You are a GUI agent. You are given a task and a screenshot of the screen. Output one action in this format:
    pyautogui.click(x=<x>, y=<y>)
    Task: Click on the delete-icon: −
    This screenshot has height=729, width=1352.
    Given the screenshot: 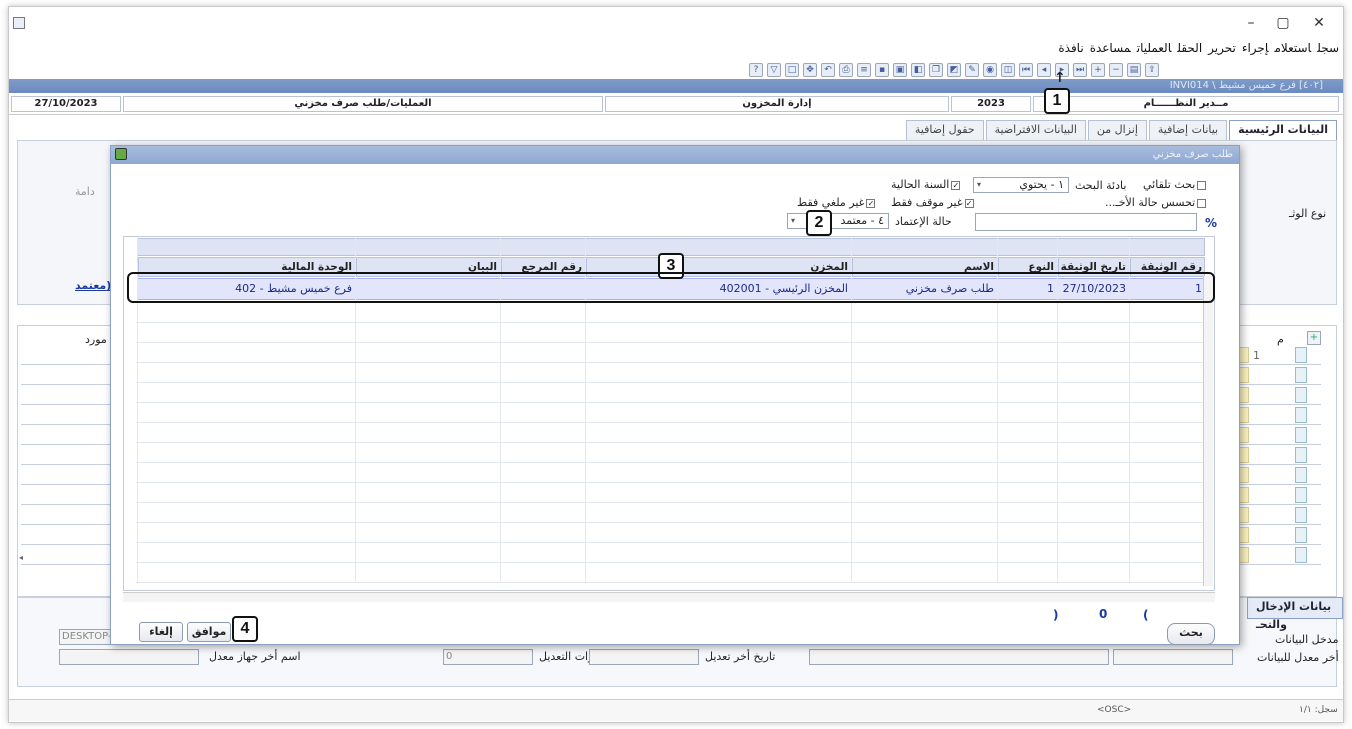 What is the action you would take?
    pyautogui.click(x=1116, y=70)
    